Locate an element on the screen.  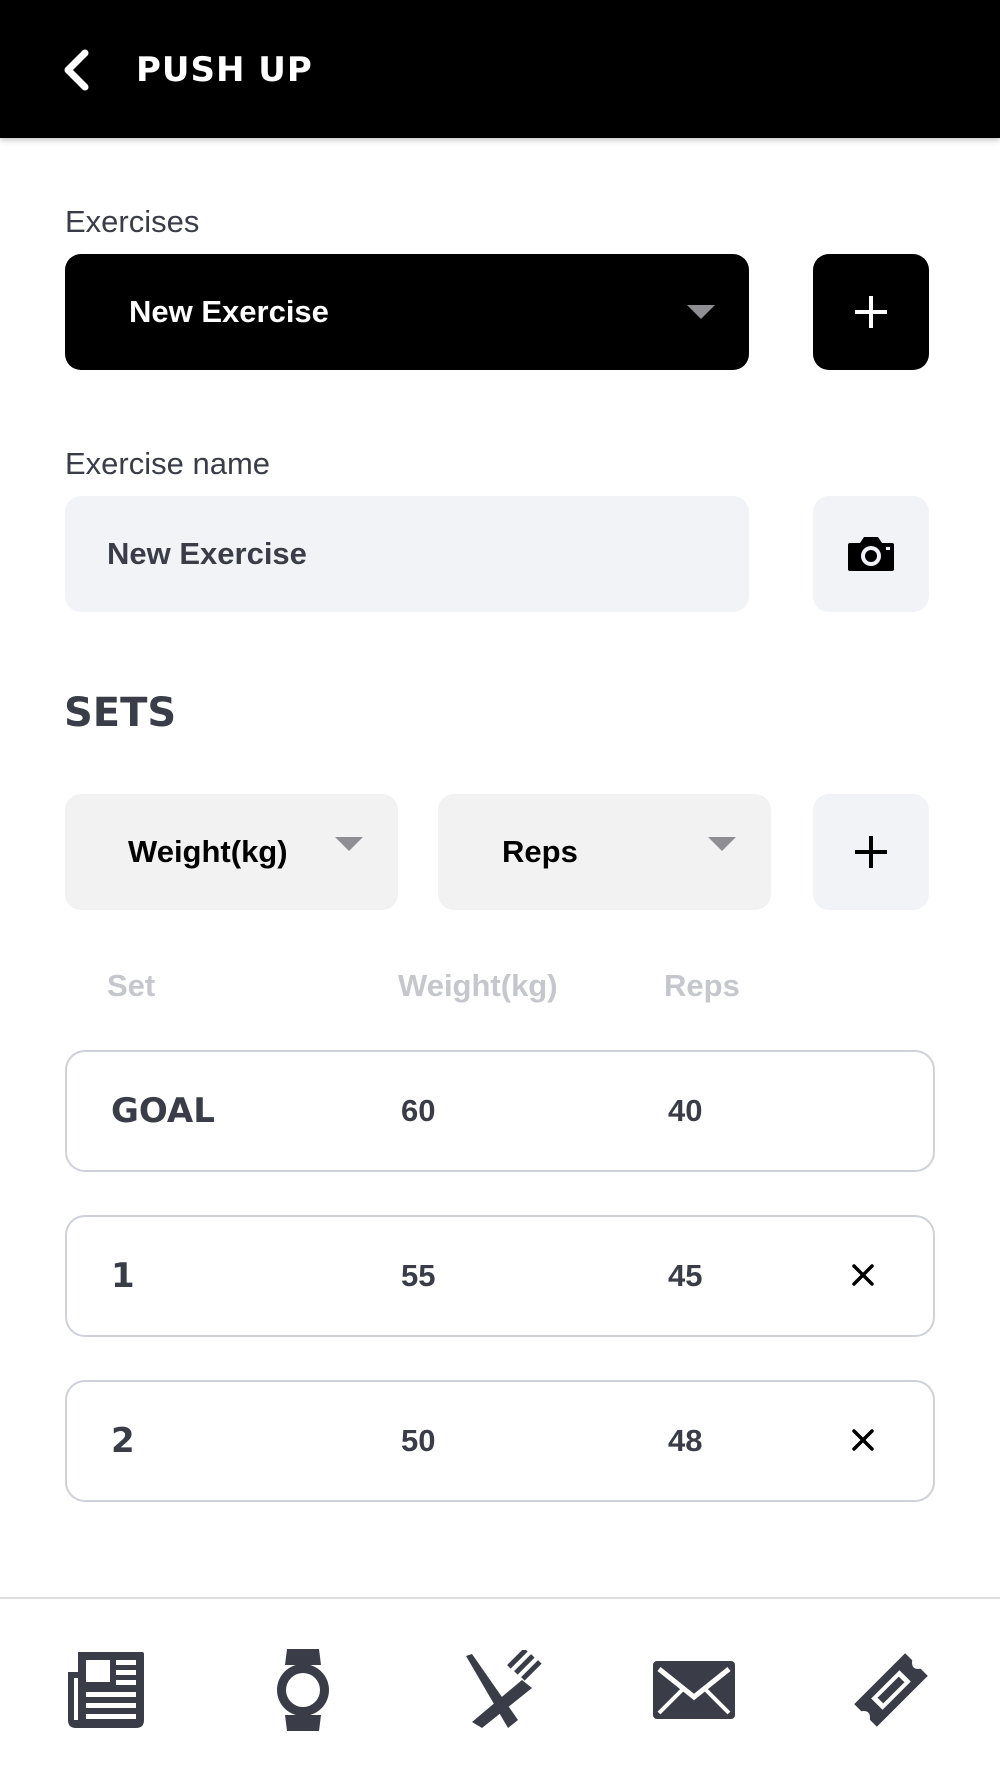
exercise-name-label: Exercise name is located at coordinates (168, 463).